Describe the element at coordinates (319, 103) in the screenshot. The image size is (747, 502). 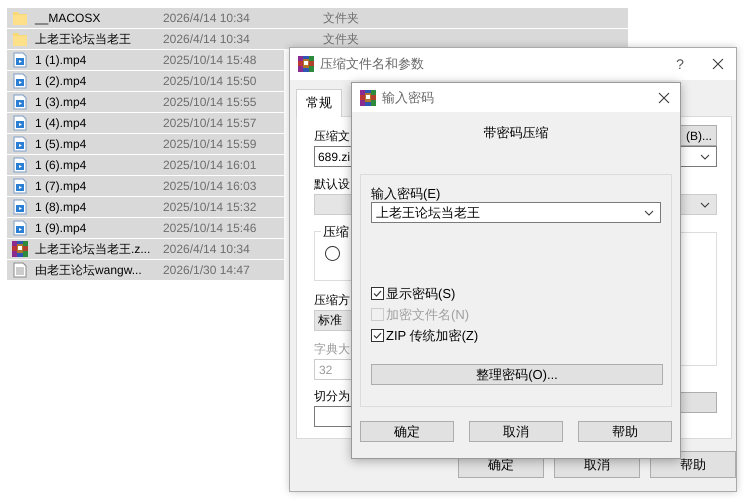
I see `tab: 常规` at that location.